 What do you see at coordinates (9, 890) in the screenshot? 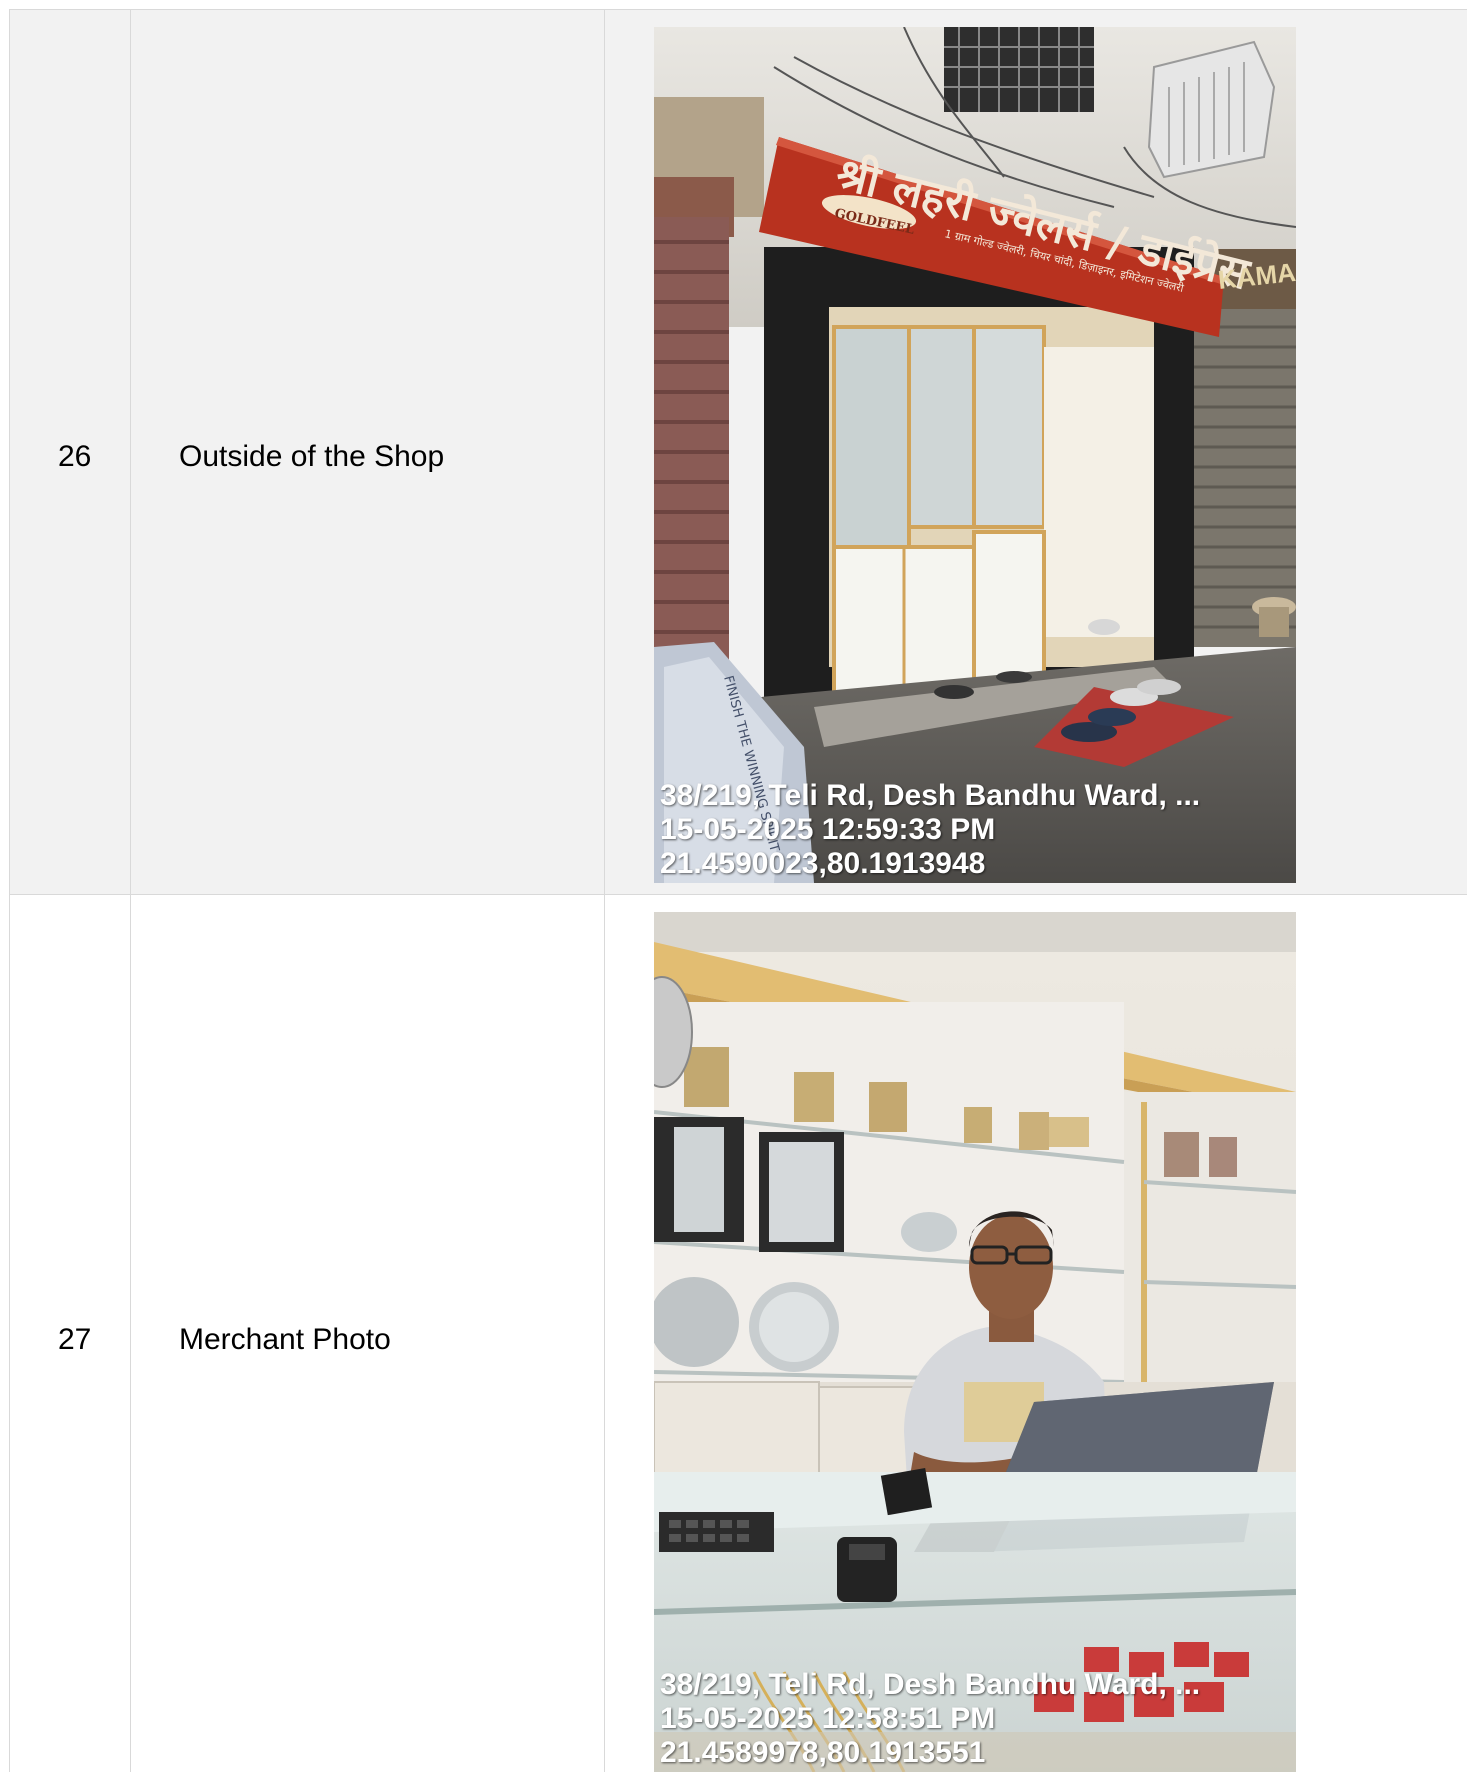
I see `table-border-left` at bounding box center [9, 890].